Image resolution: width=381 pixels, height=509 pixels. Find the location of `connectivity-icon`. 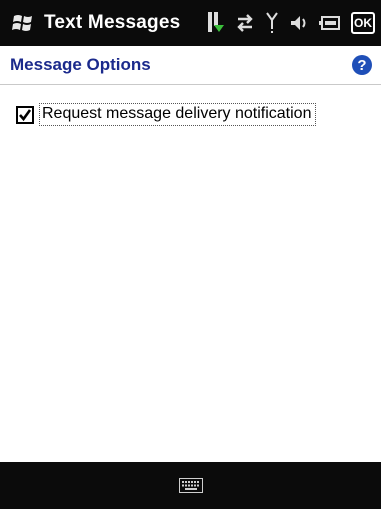

connectivity-icon is located at coordinates (245, 23).